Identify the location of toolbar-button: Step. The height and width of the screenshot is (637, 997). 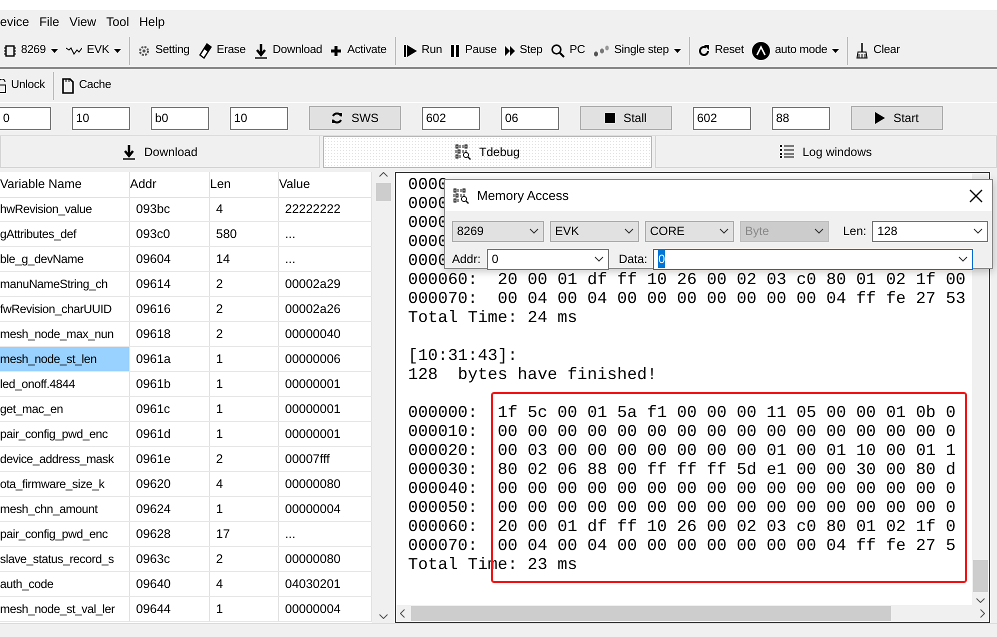
(523, 50).